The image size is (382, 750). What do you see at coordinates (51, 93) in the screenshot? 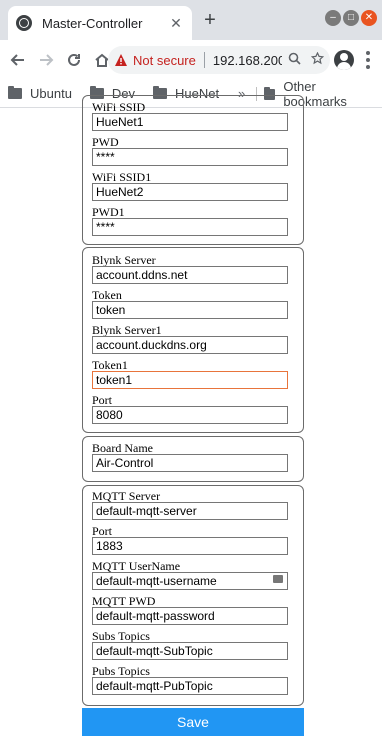
I see `bookmark-label: Ubuntu` at bounding box center [51, 93].